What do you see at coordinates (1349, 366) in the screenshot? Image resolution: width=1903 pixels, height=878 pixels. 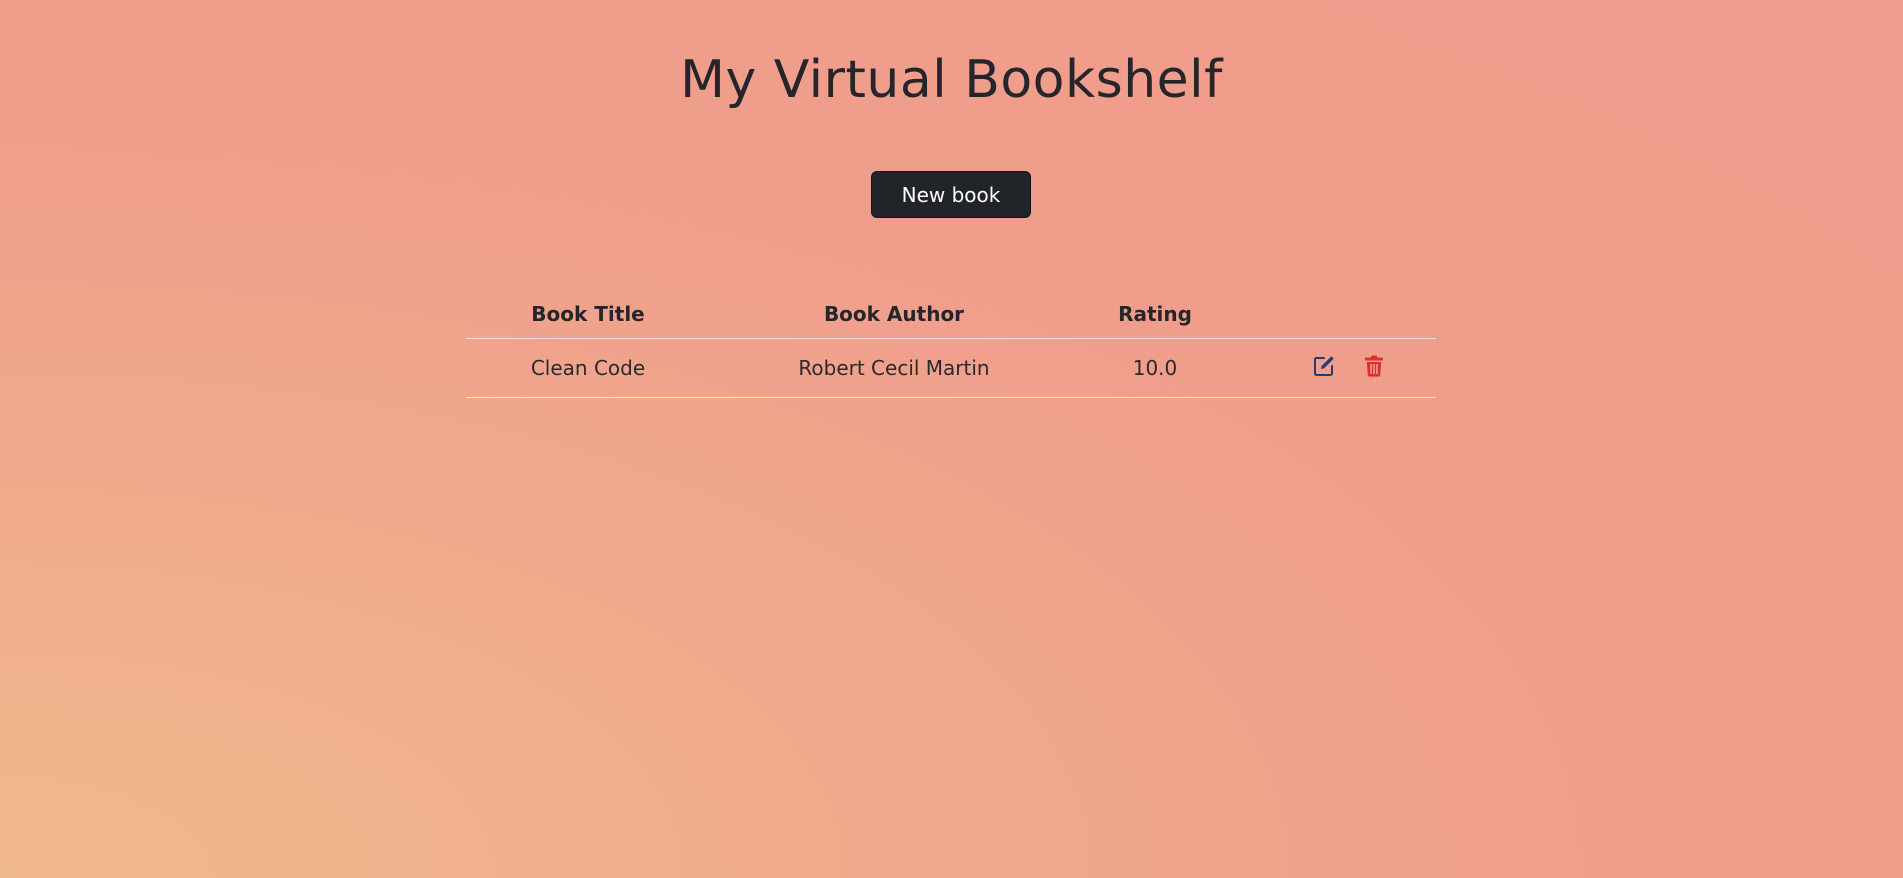 I see `row-actions` at bounding box center [1349, 366].